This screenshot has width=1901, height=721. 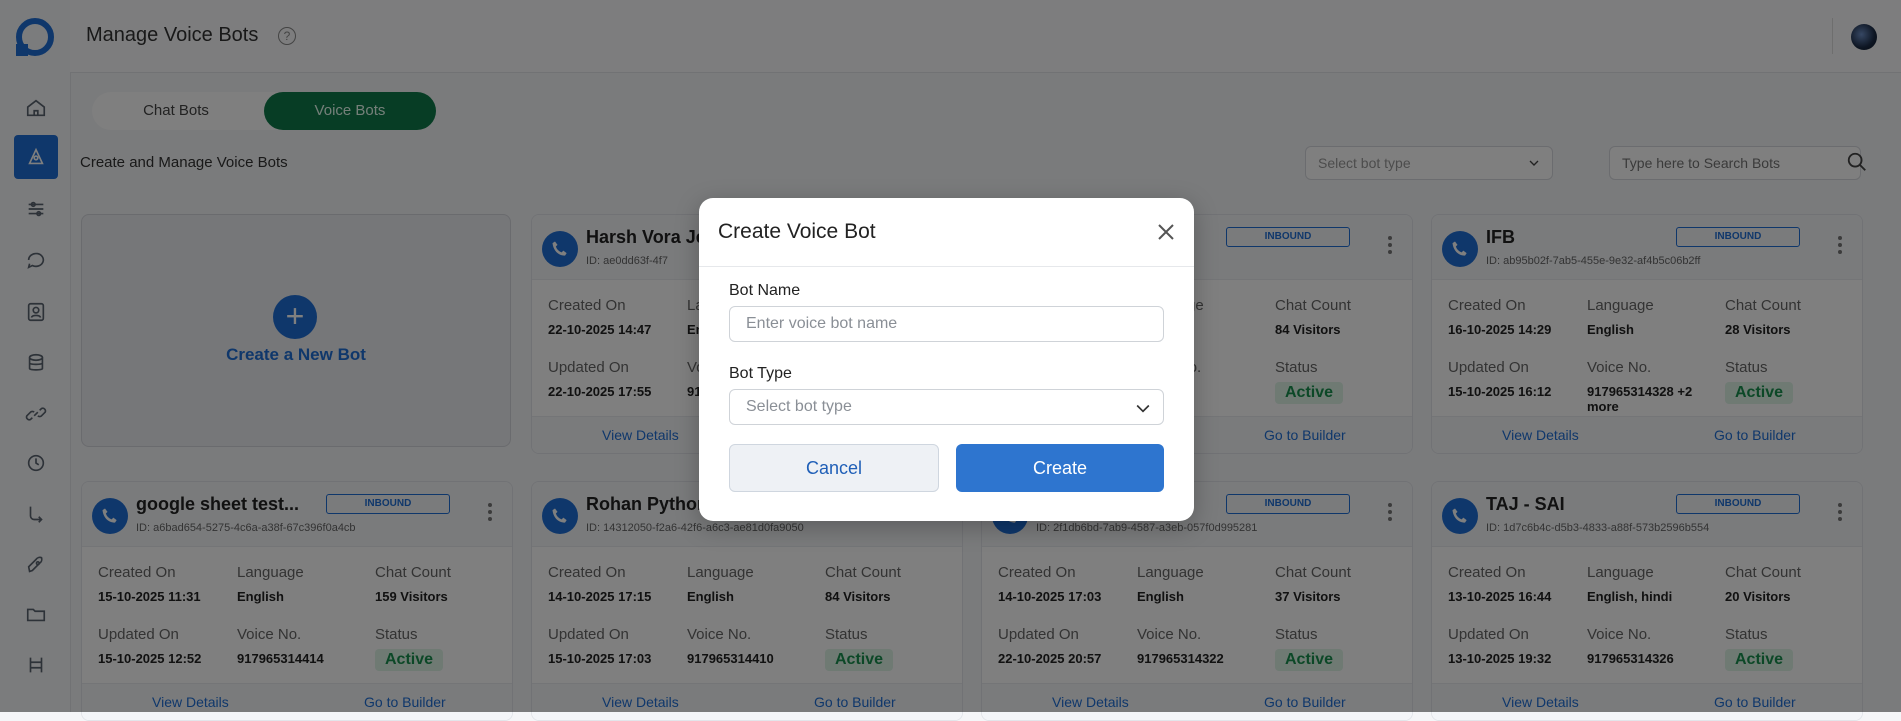 I want to click on bot-type-select: Select bot type, so click(x=946, y=407).